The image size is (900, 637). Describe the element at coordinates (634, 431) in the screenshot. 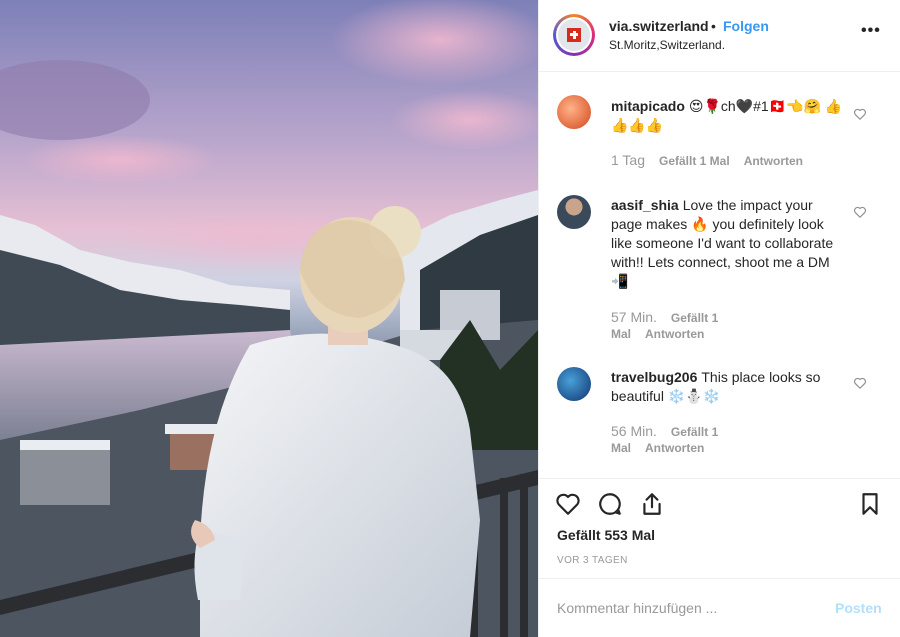

I see `comment-time: 56 Min.` at that location.